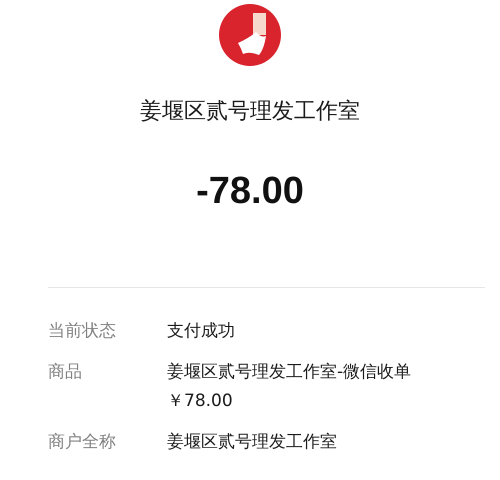  Describe the element at coordinates (82, 442) in the screenshot. I see `detail-label: 商户全称` at that location.